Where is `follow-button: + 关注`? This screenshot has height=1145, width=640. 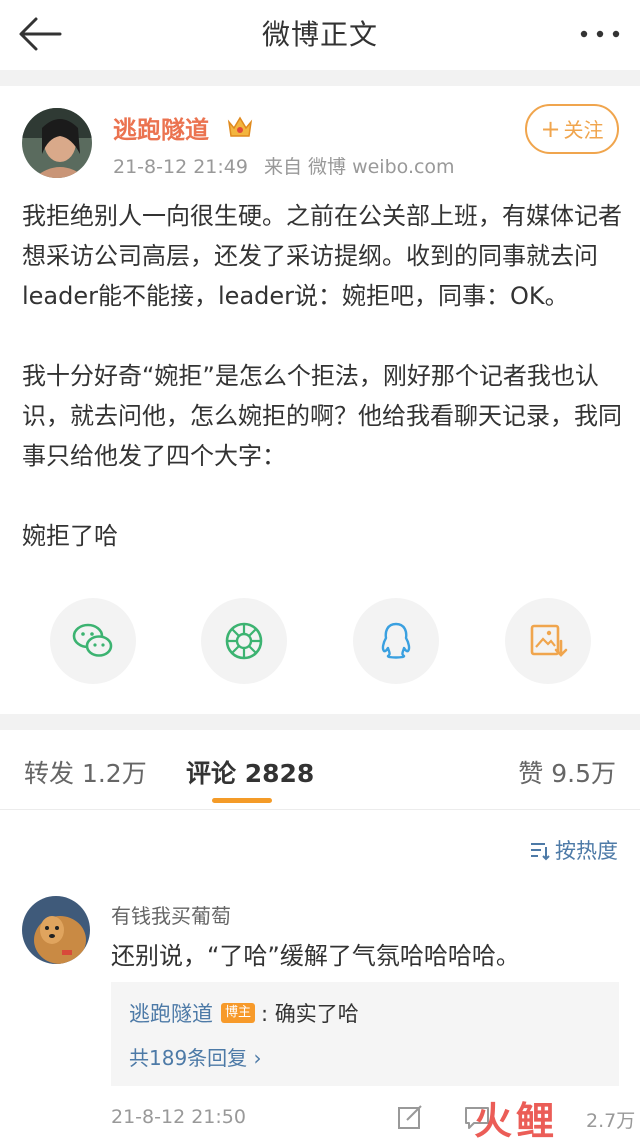 follow-button: + 关注 is located at coordinates (572, 129).